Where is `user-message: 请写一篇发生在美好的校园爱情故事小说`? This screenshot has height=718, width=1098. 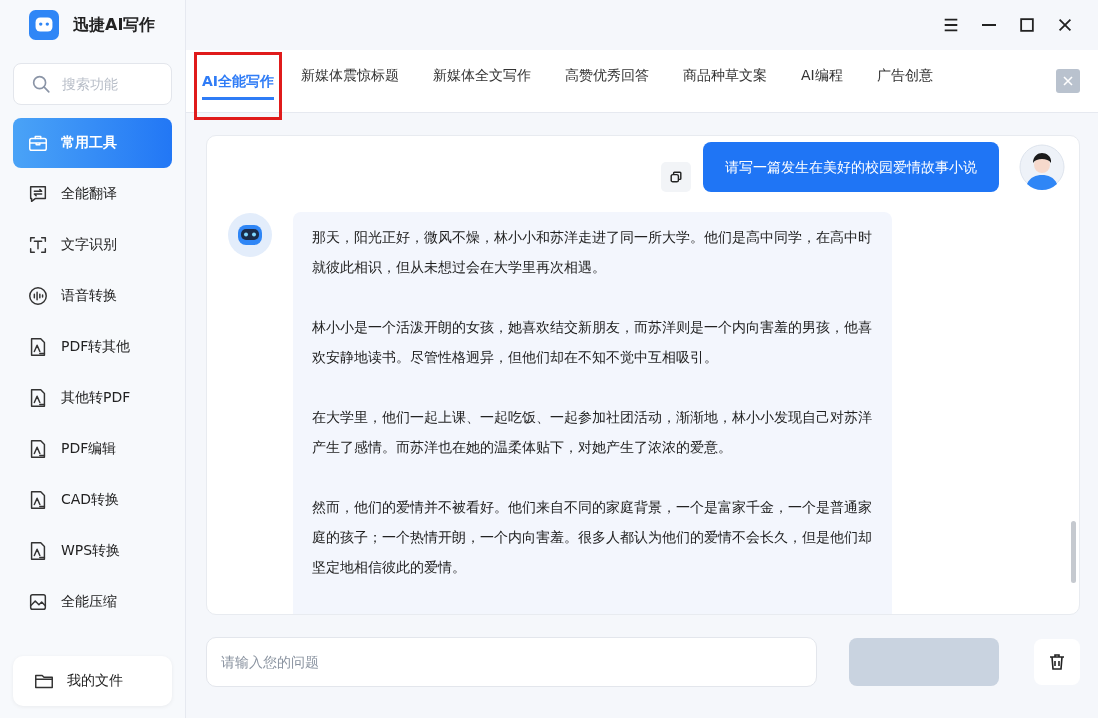
user-message: 请写一篇发生在美好的校园爱情故事小说 is located at coordinates (851, 167).